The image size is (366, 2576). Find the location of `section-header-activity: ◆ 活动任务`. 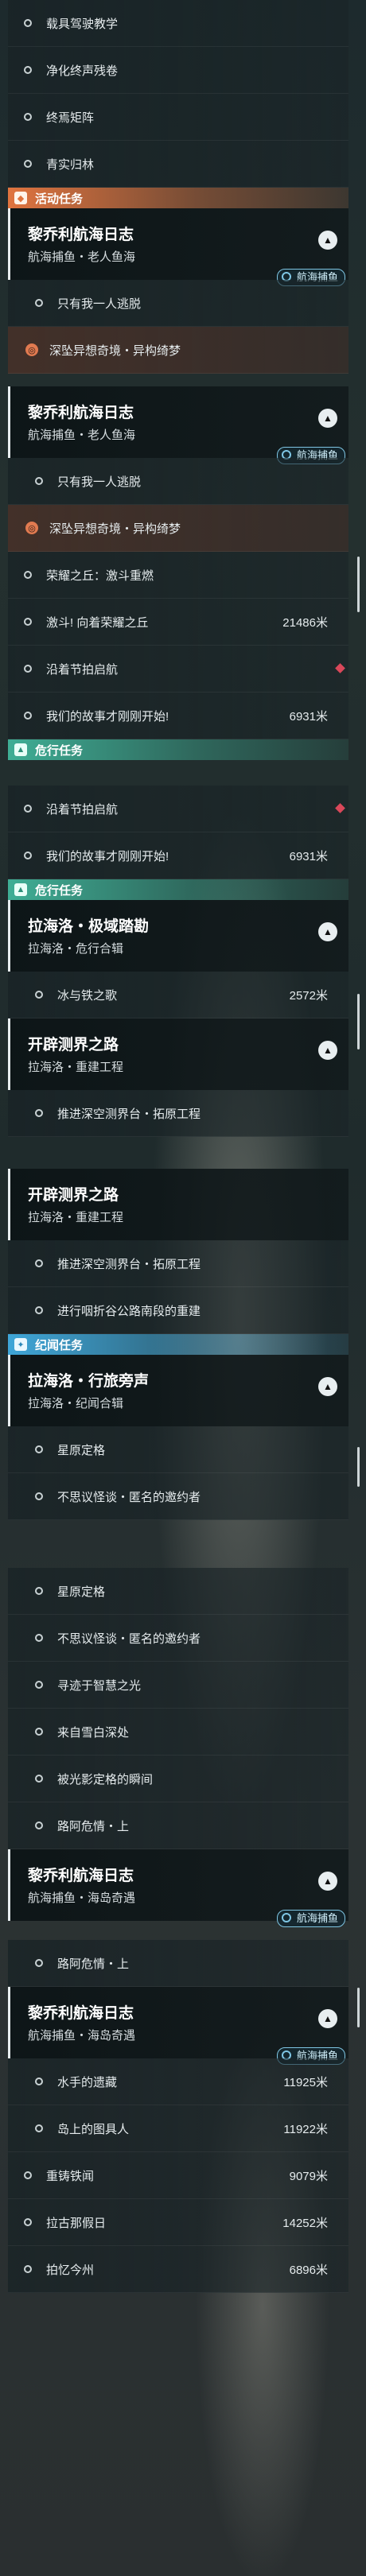

section-header-activity: ◆ 活动任务 is located at coordinates (178, 198).